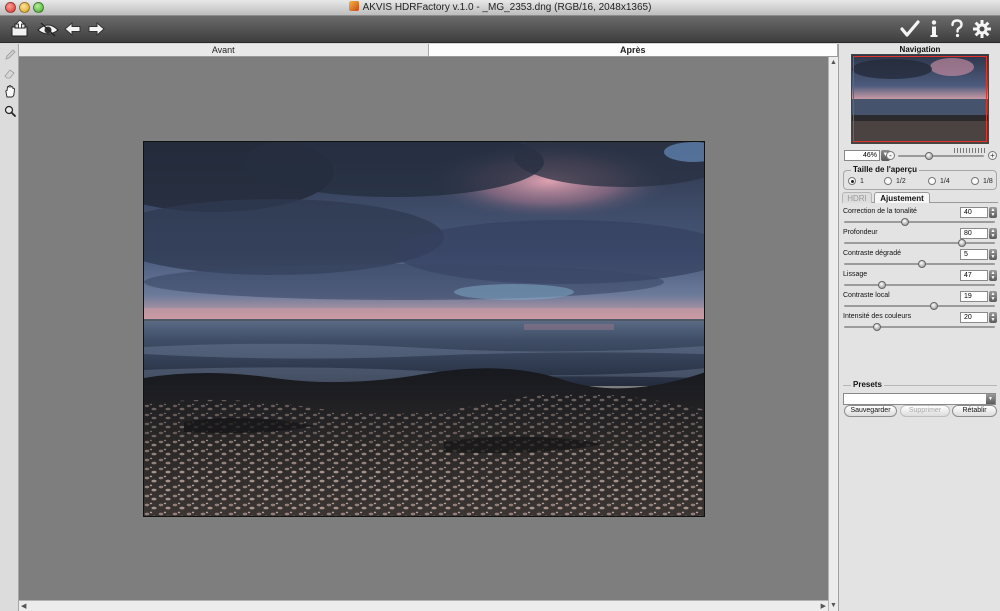 This screenshot has width=1000, height=611. Describe the element at coordinates (941, 156) in the screenshot. I see `zoom-slider` at that location.